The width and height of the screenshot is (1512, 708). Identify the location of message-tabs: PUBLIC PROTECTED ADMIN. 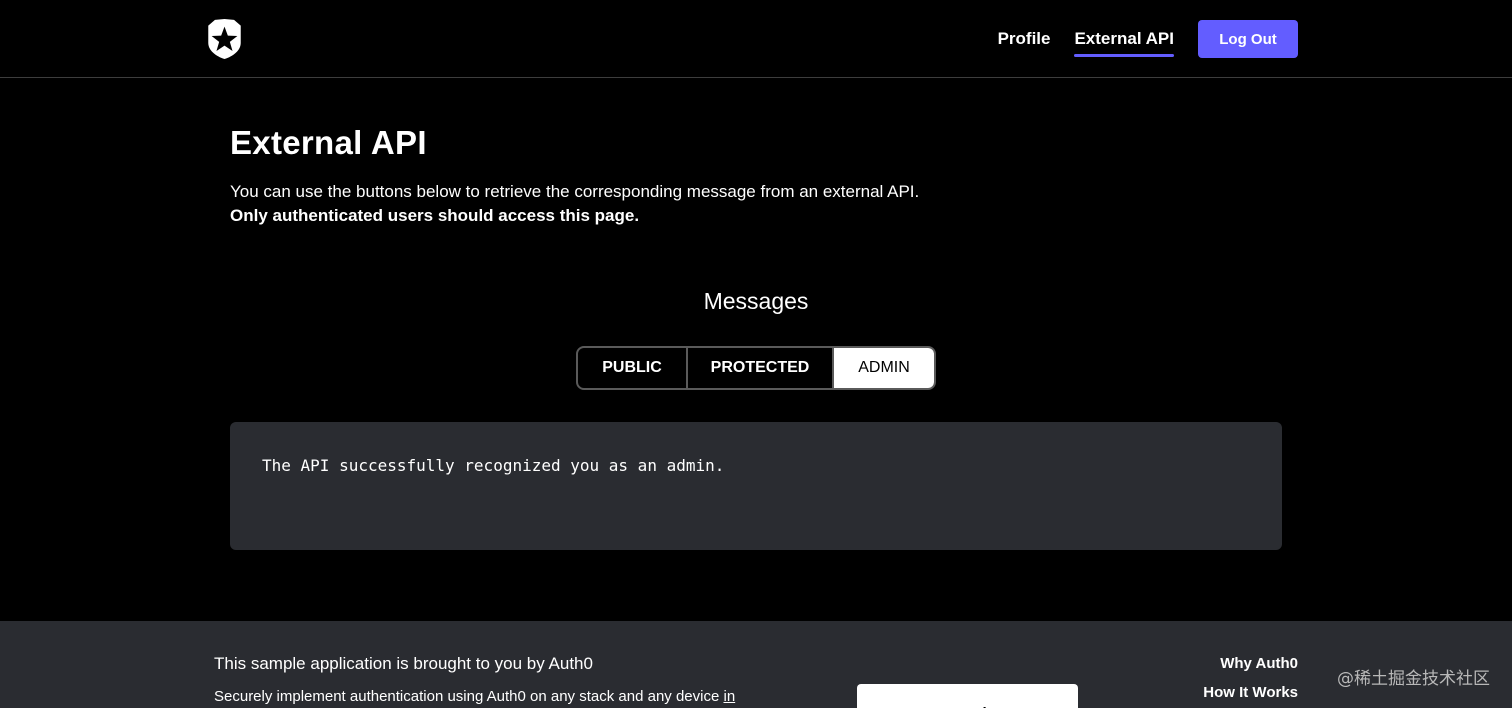
(756, 368).